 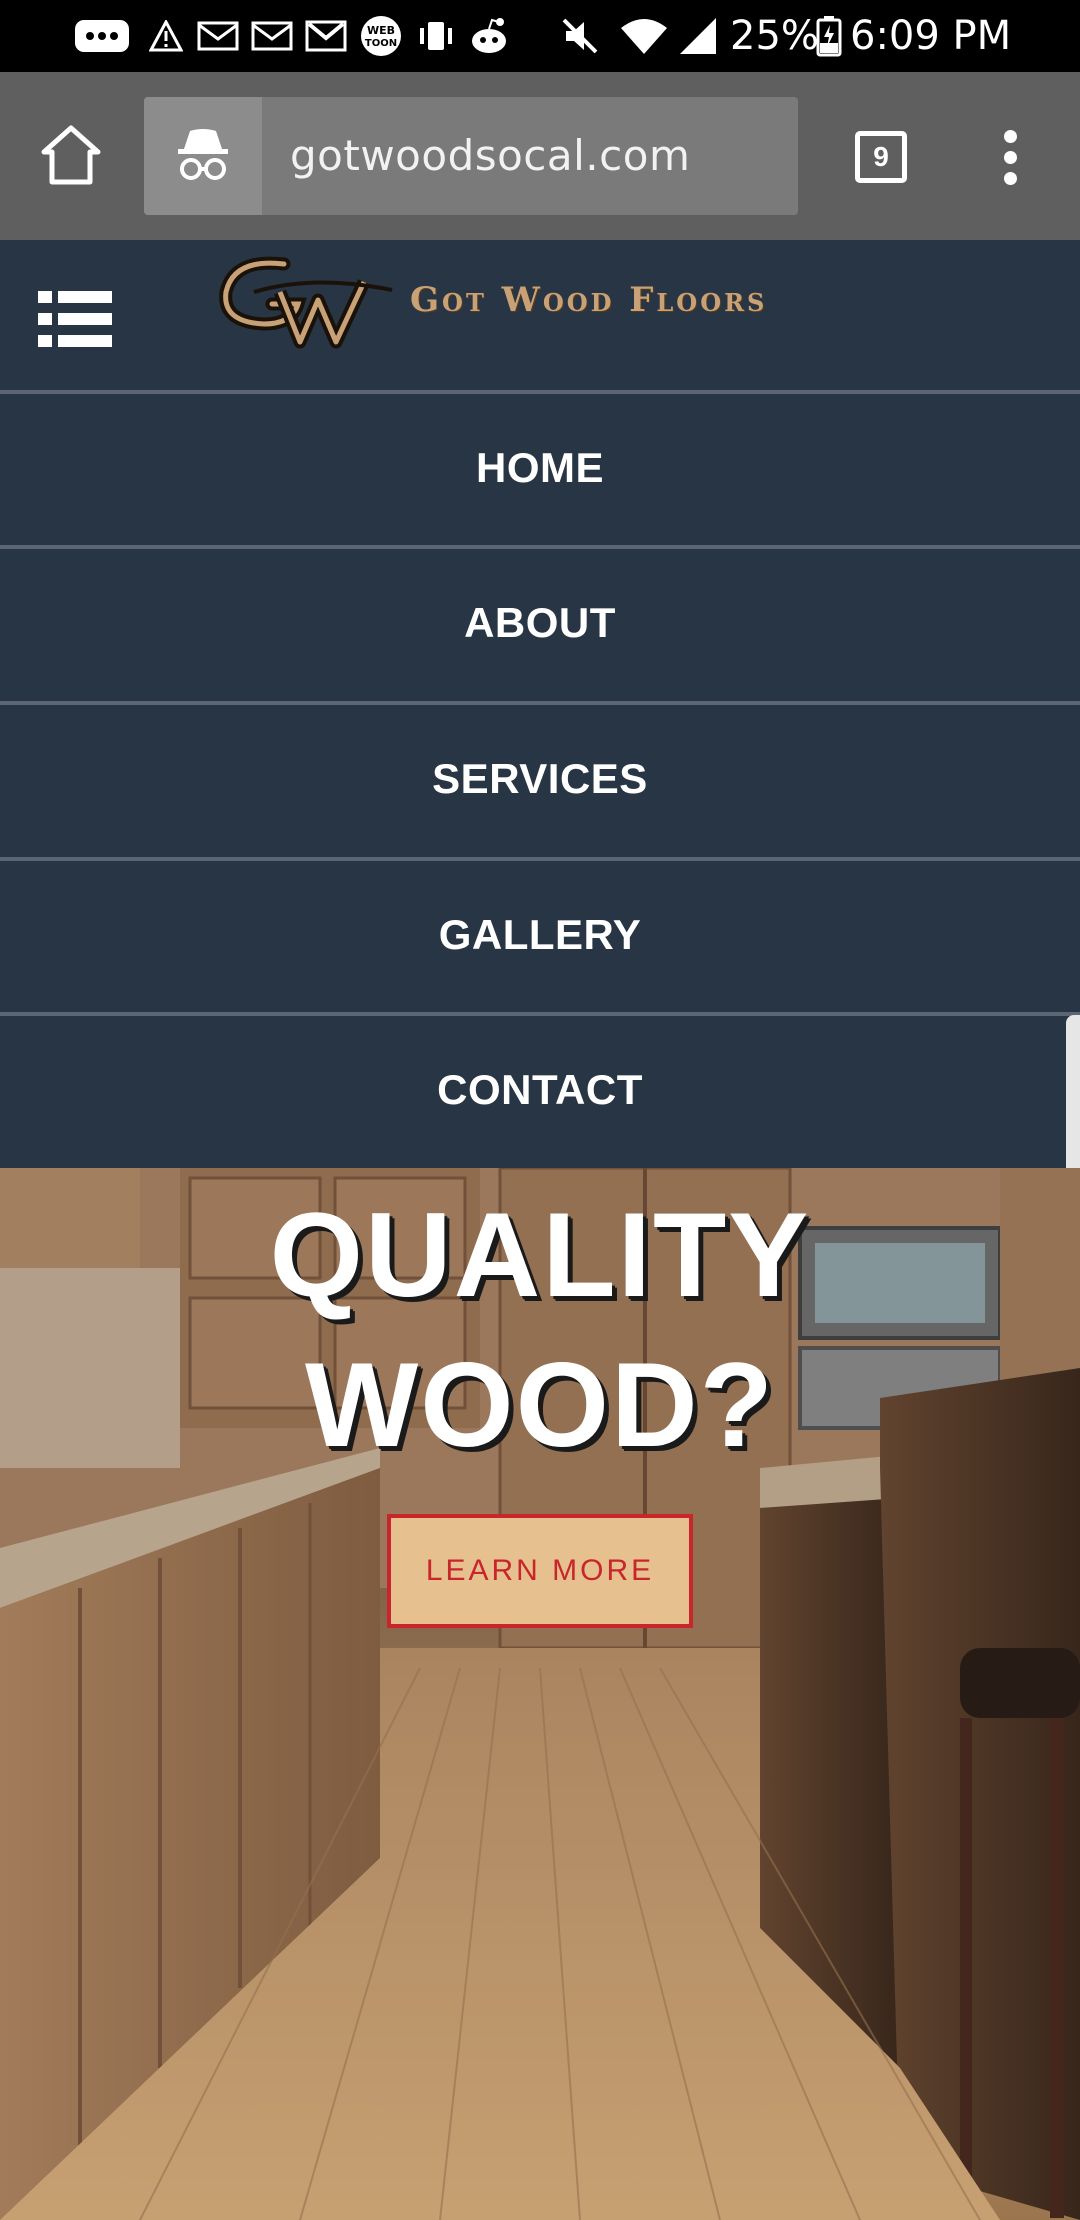 I want to click on learn-more-button: LEARN MORE, so click(x=540, y=1571).